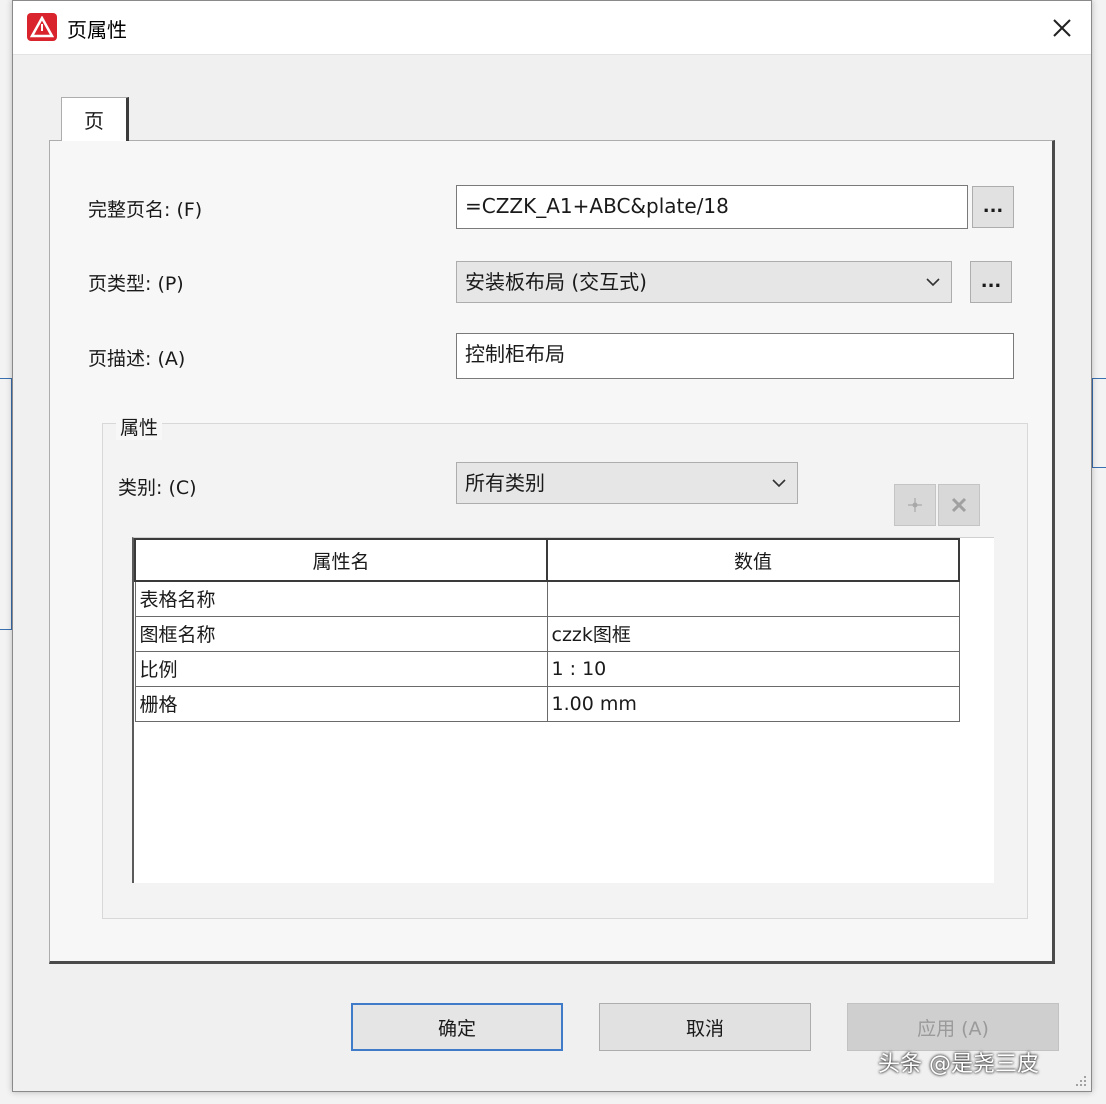 The height and width of the screenshot is (1104, 1106). What do you see at coordinates (953, 1027) in the screenshot?
I see `apply-button: 应用 (A)` at bounding box center [953, 1027].